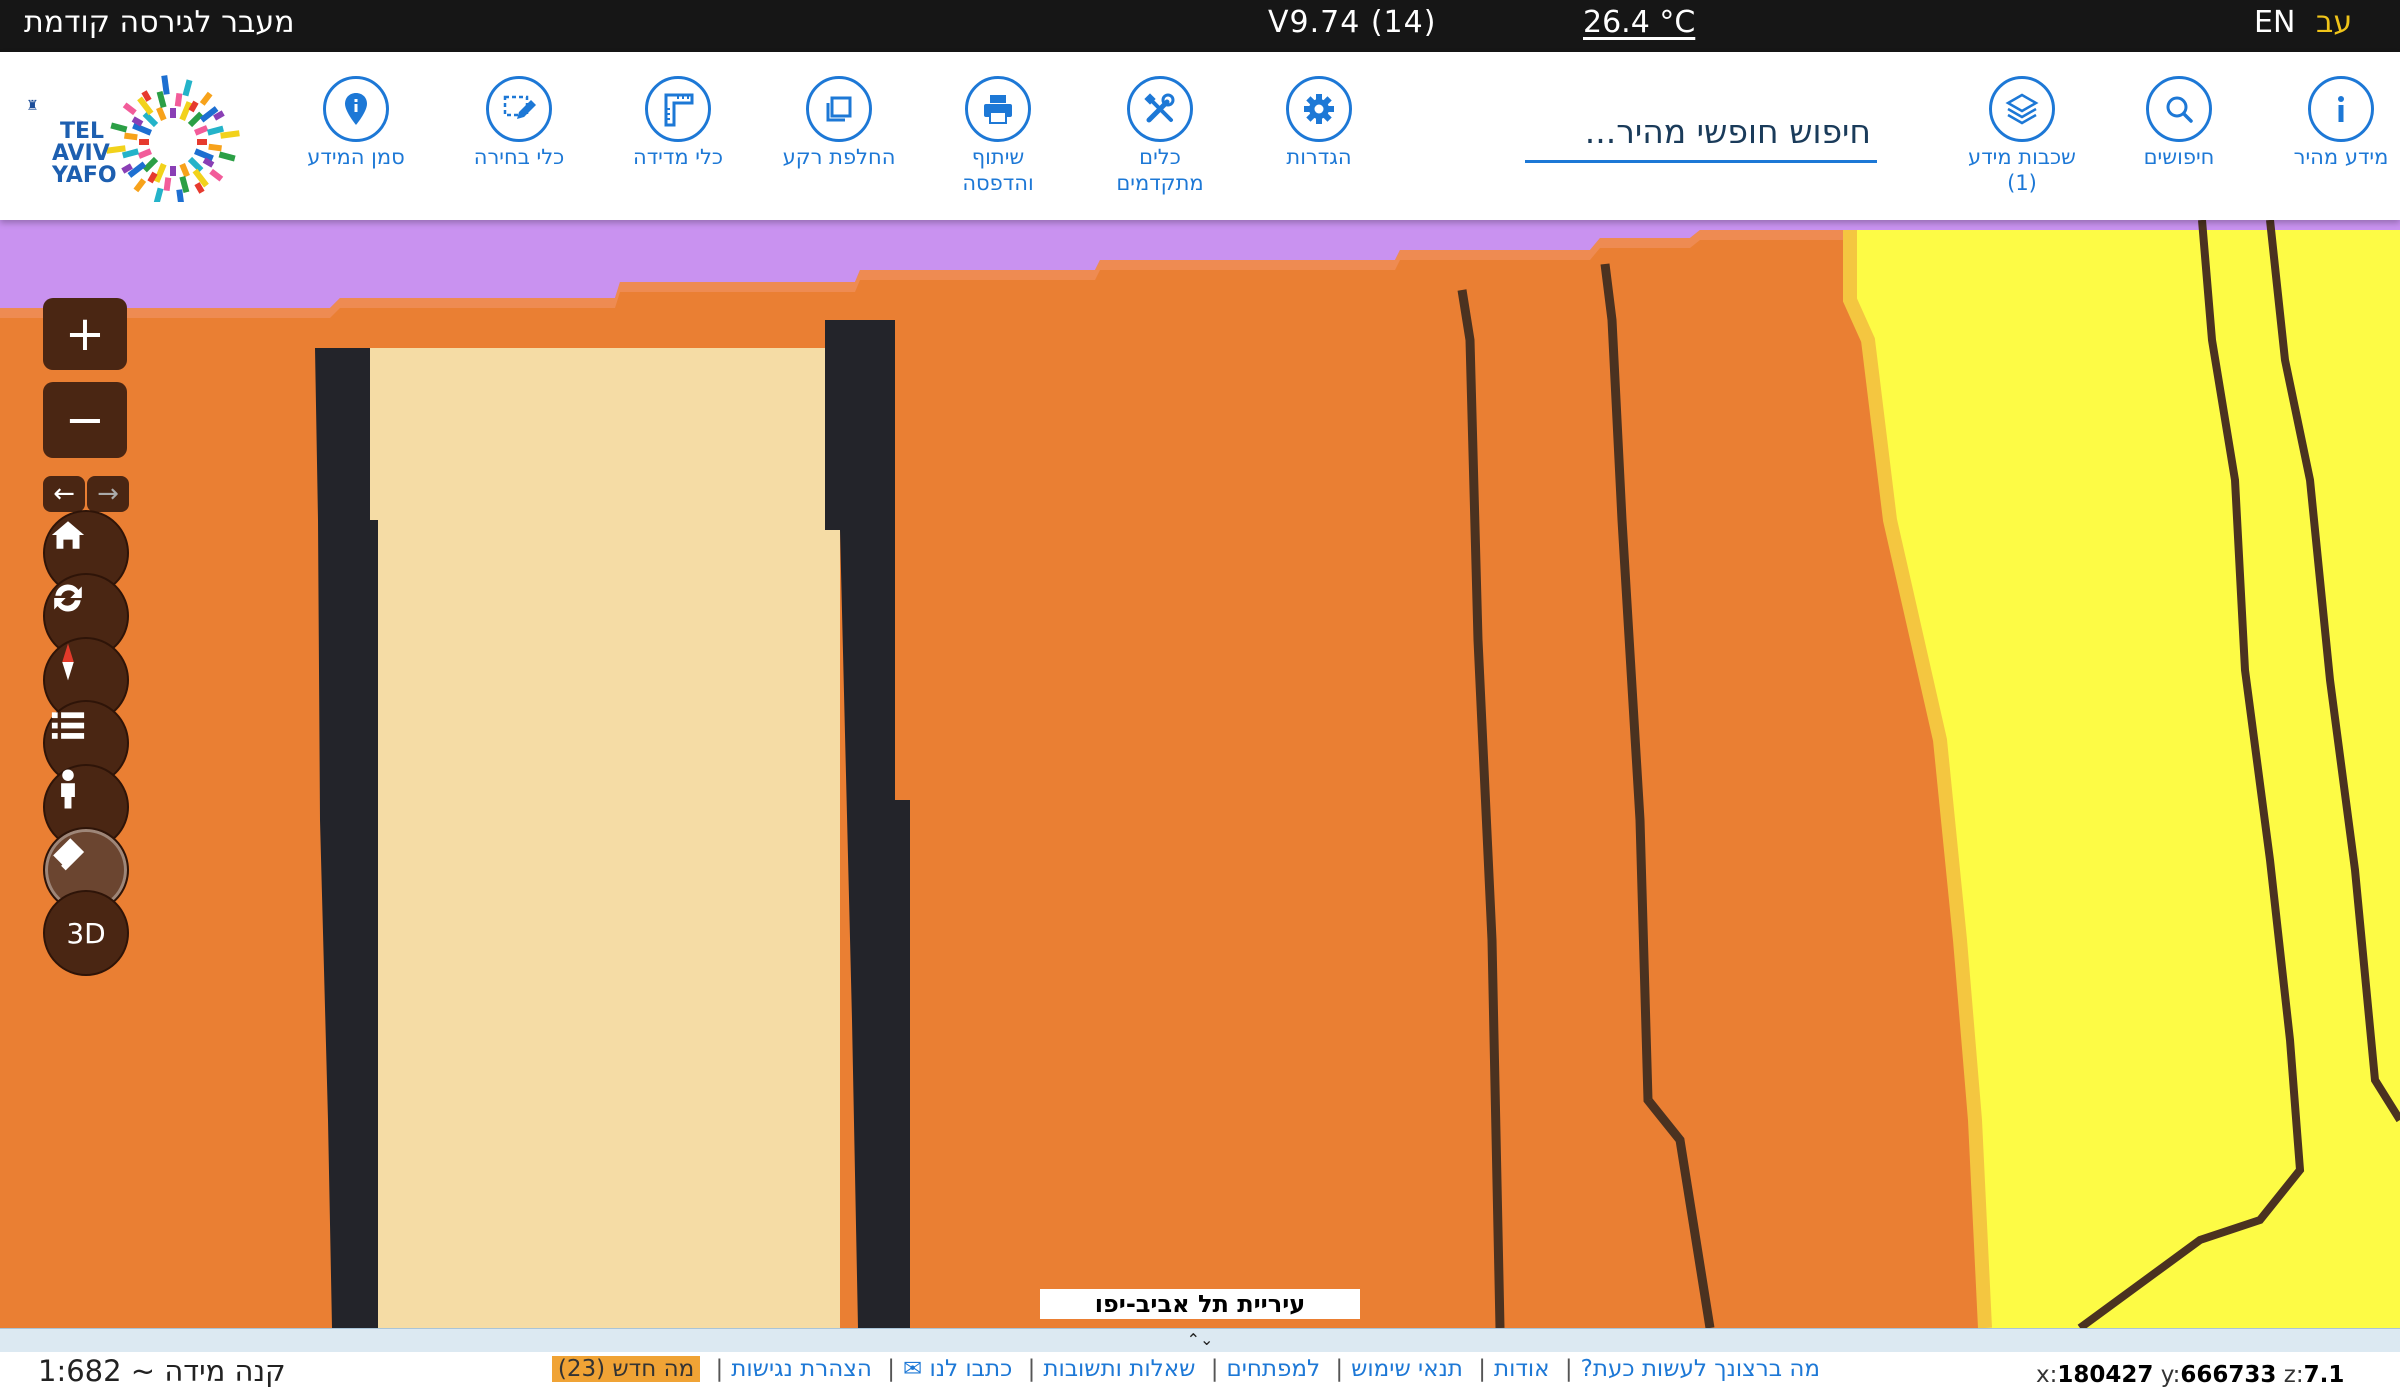 This screenshot has height=1392, width=2400. I want to click on selection-tool: כלי בחירה, so click(519, 123).